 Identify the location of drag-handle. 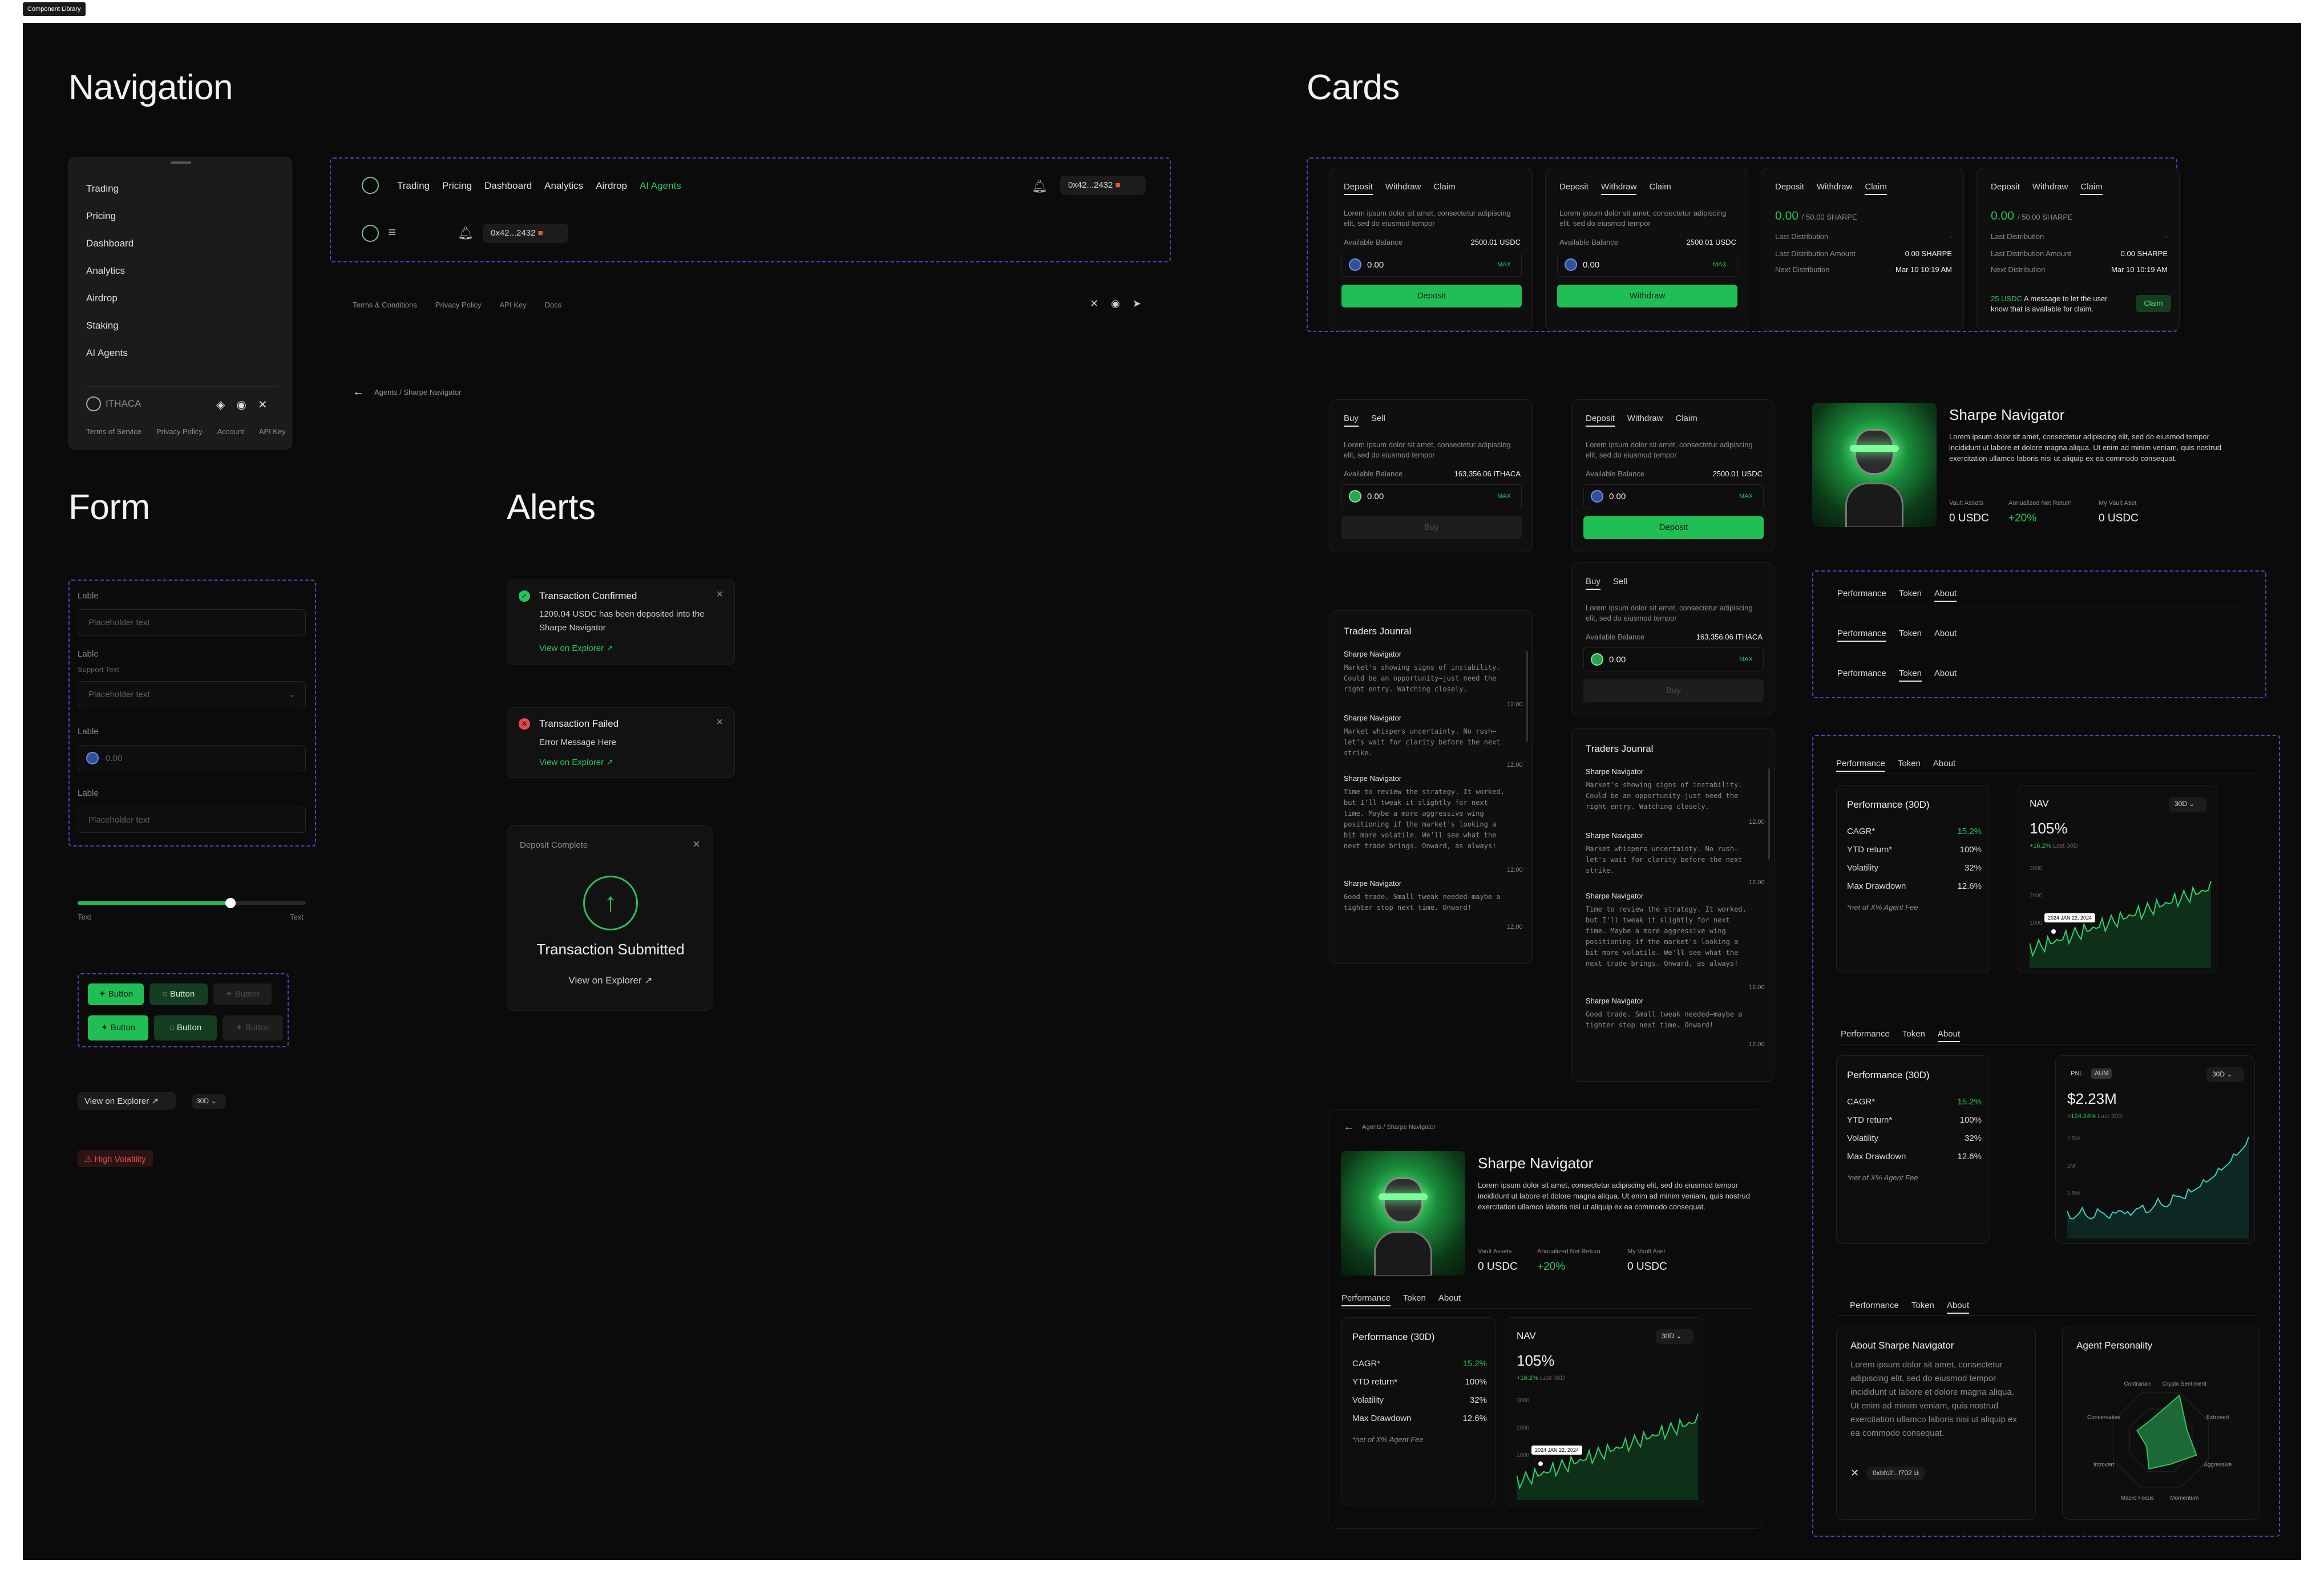
(181, 162).